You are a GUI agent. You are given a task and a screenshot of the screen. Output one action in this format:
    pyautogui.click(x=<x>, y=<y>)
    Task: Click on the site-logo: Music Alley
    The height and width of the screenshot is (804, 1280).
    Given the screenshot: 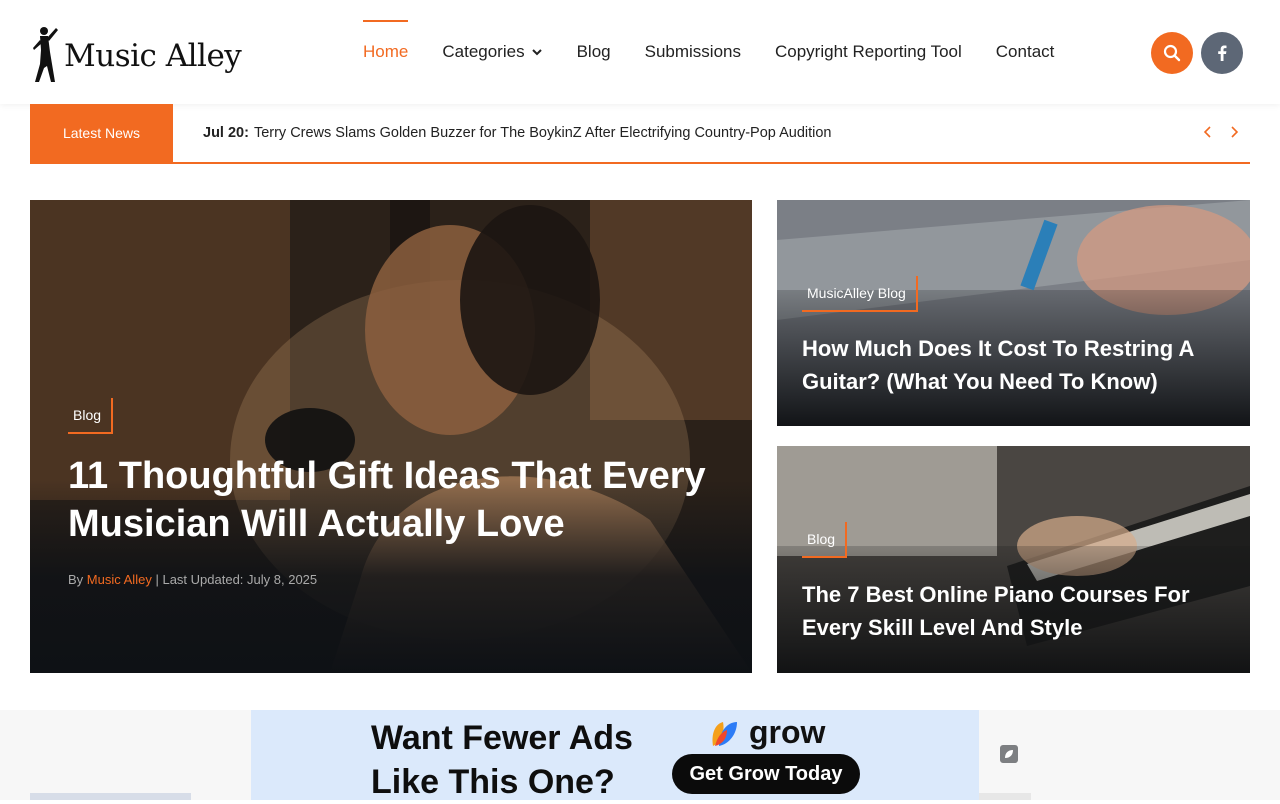 What is the action you would take?
    pyautogui.click(x=136, y=54)
    